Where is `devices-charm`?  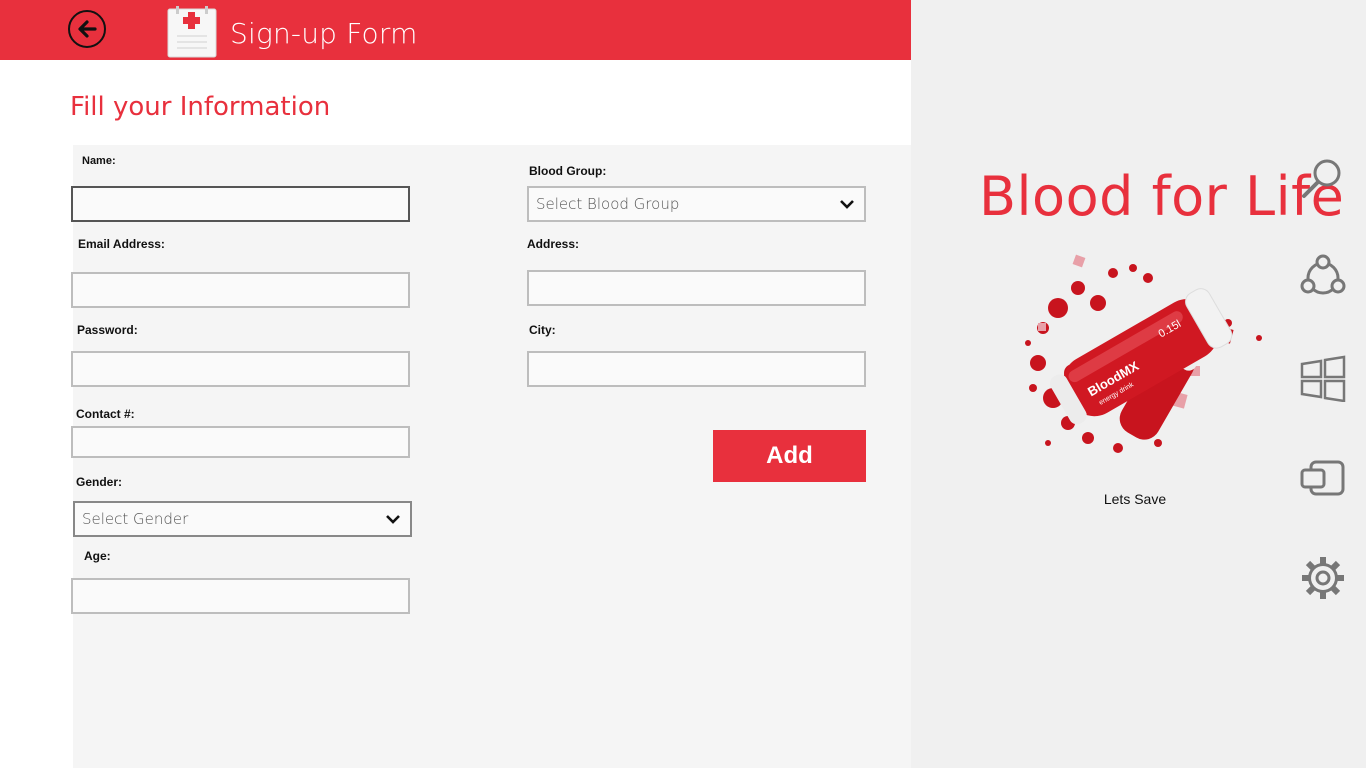 devices-charm is located at coordinates (1323, 478).